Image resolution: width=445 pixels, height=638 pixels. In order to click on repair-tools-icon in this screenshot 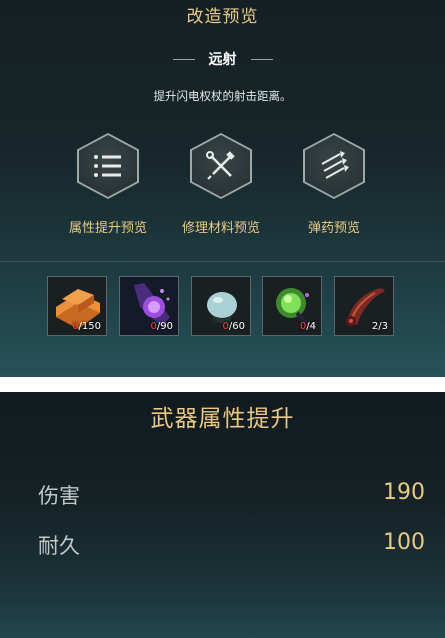, I will do `click(220, 165)`.